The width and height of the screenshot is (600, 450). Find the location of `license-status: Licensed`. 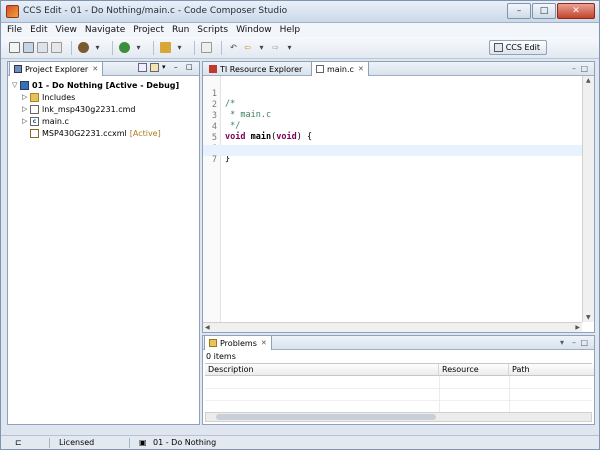

license-status: Licensed is located at coordinates (77, 442).